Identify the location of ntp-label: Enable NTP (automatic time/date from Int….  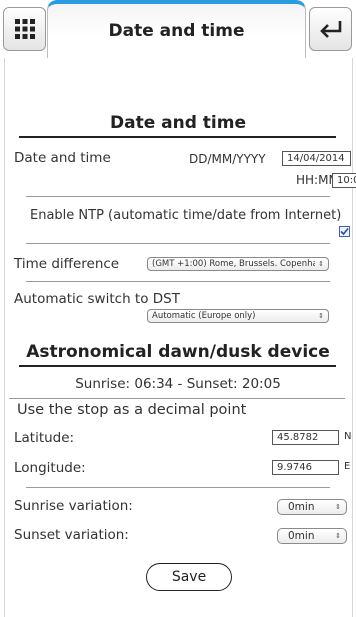
(186, 215).